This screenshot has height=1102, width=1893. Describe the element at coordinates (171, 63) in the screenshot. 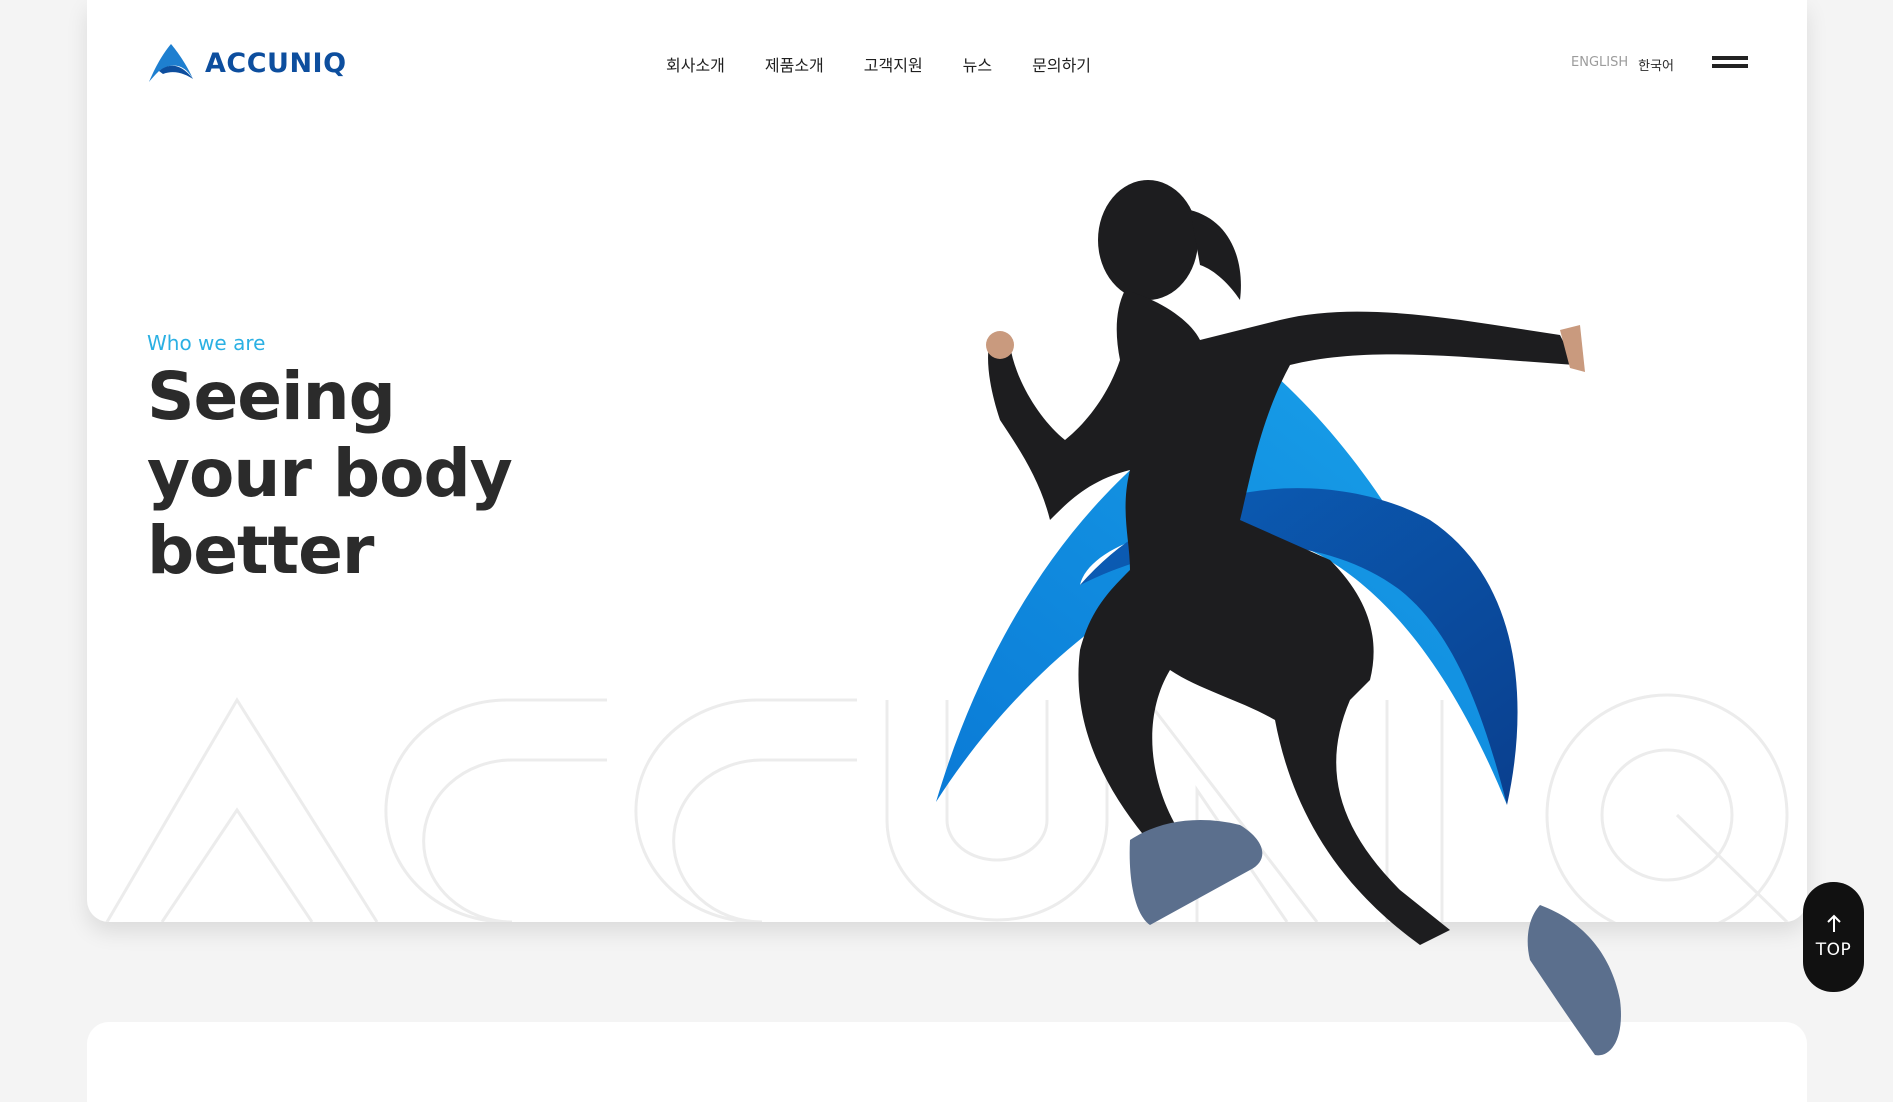

I see `accuniq-a-logo-icon` at that location.